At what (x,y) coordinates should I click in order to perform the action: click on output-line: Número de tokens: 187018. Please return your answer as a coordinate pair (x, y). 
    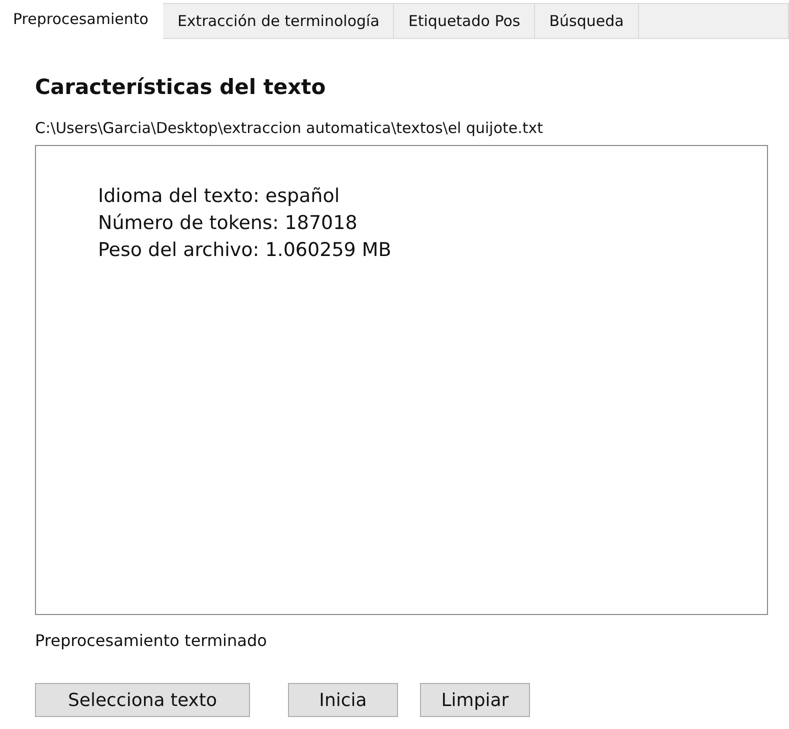
    Looking at the image, I should click on (228, 223).